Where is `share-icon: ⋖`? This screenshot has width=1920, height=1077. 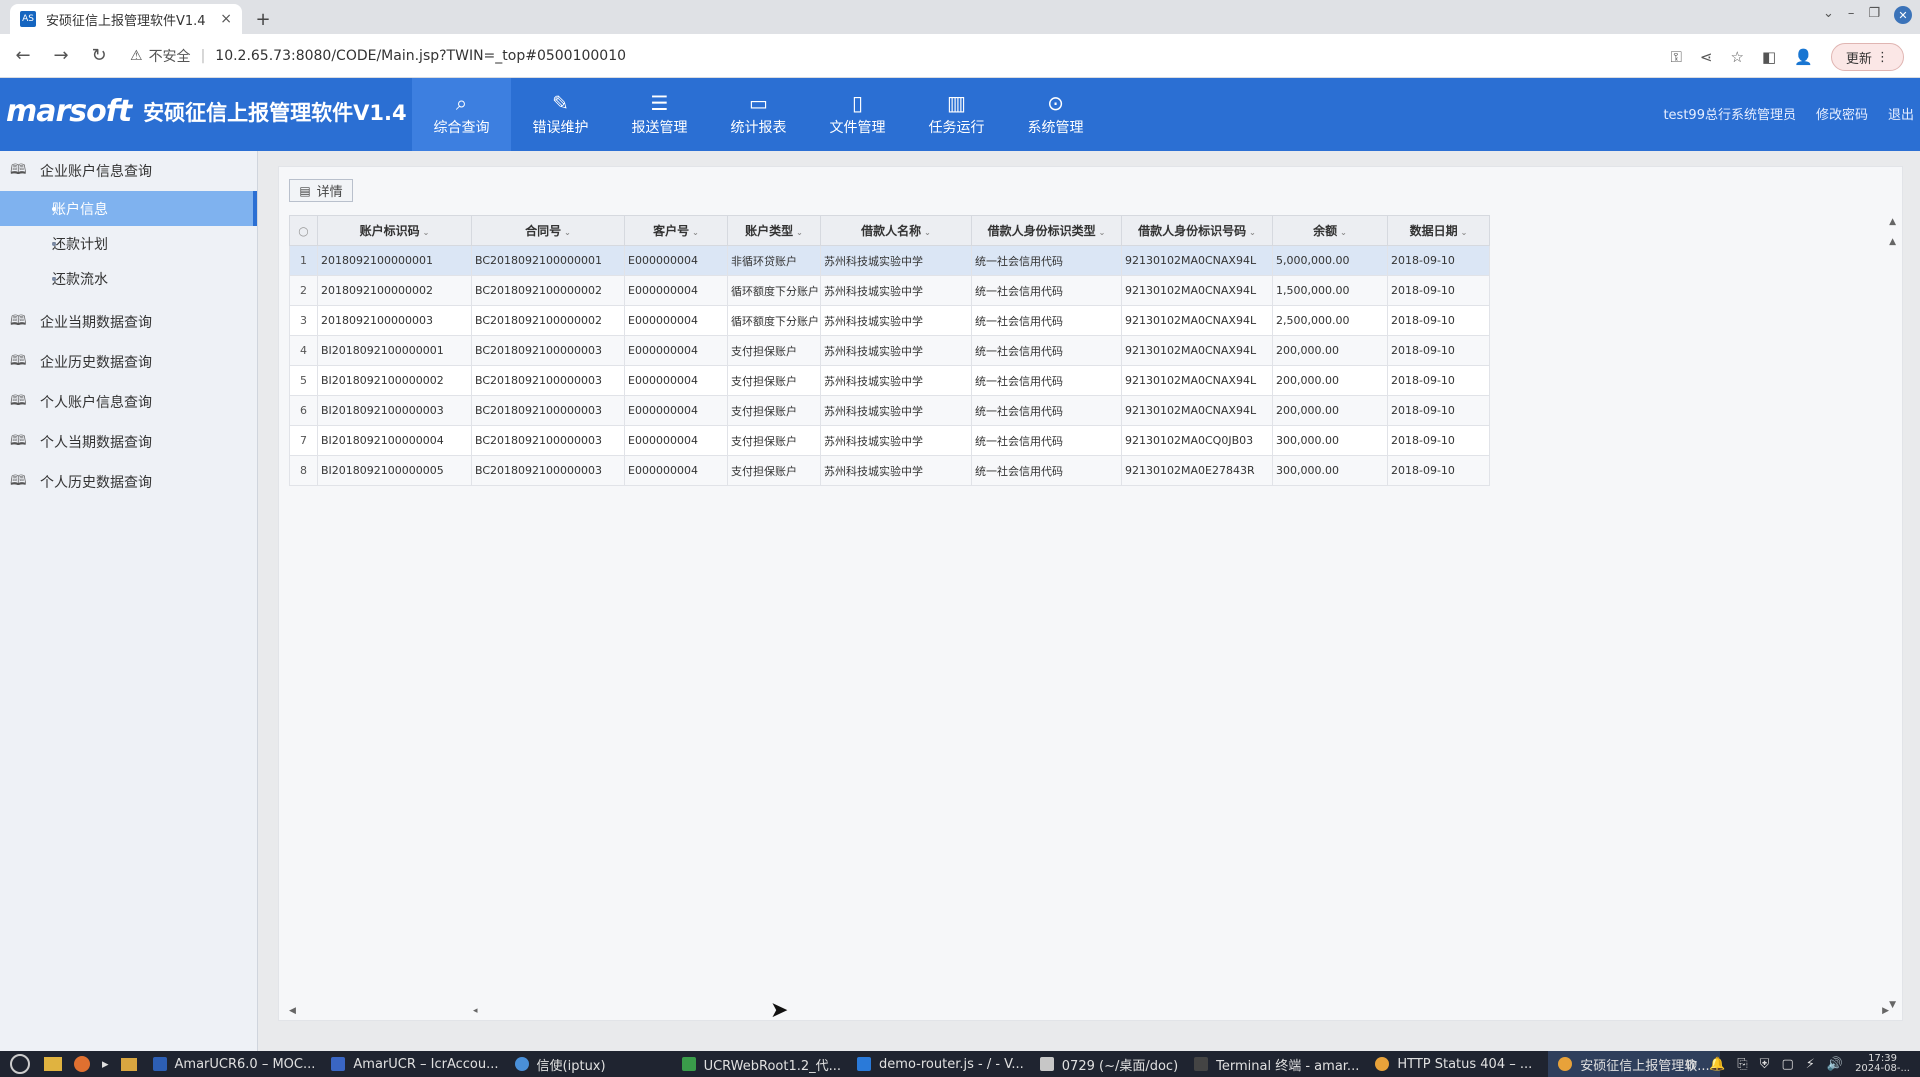 share-icon: ⋖ is located at coordinates (1706, 57).